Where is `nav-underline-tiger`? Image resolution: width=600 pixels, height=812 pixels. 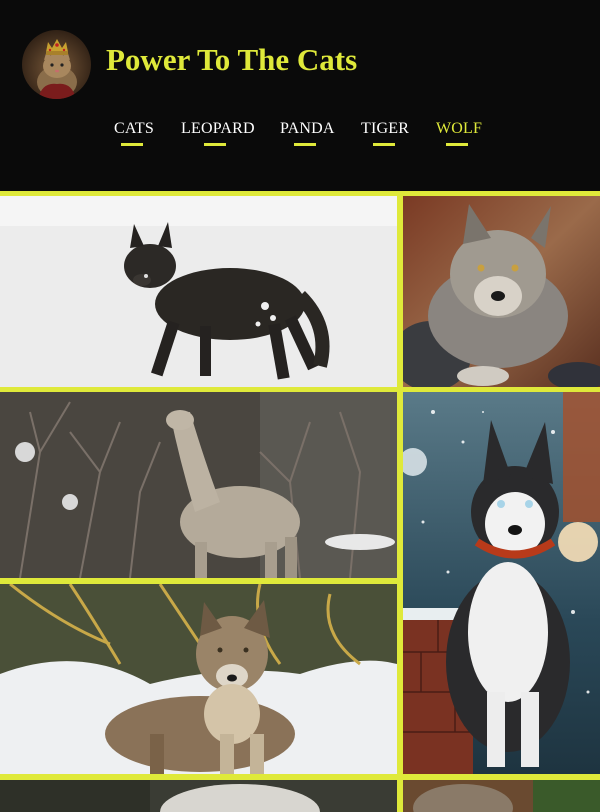
nav-underline-tiger is located at coordinates (384, 144).